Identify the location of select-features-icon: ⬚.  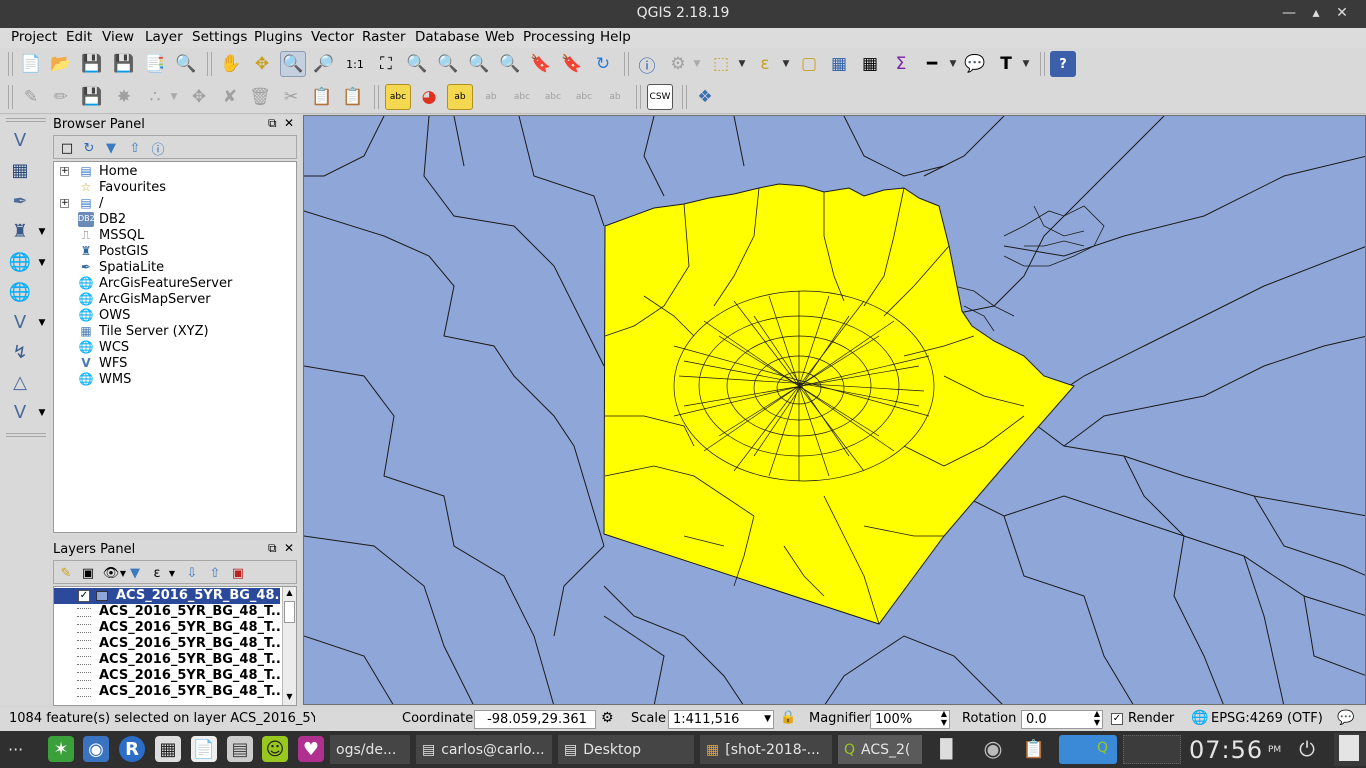
(721, 64).